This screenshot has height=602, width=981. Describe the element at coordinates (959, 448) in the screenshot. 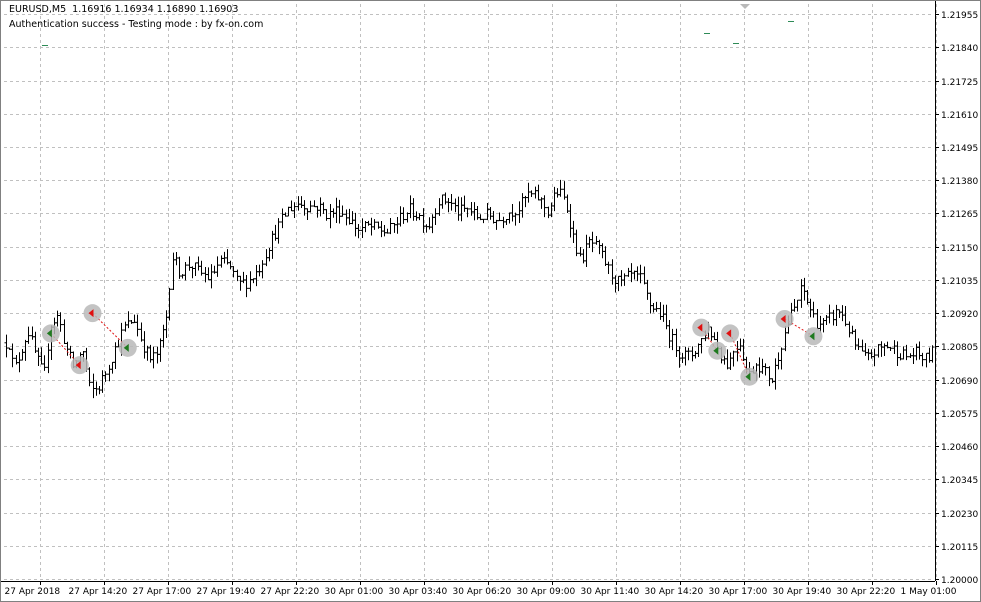

I see `price-tick-label: 1.20460` at that location.